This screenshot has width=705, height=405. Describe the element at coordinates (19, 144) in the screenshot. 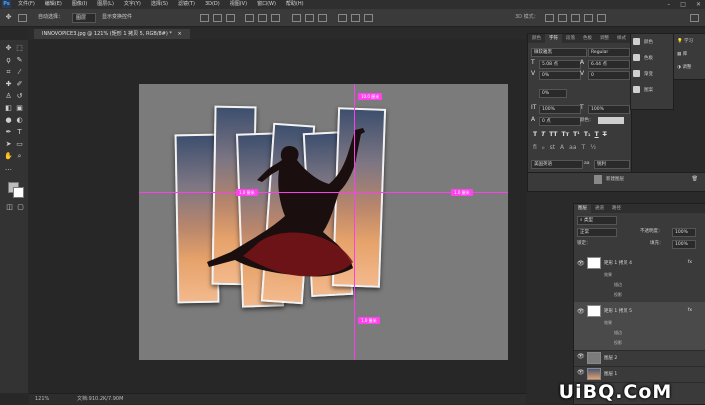

I see `rectangle-icon: ▭` at that location.